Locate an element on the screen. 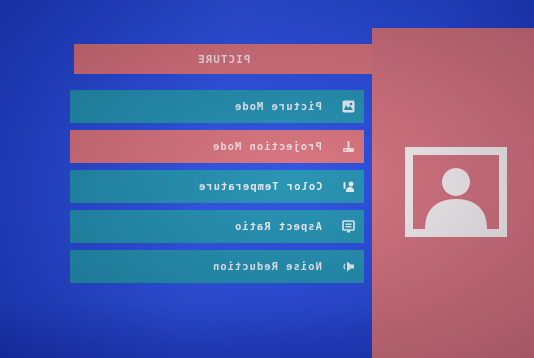 Image resolution: width=534 pixels, height=358 pixels. menu-title-bar: PICTURE is located at coordinates (224, 59).